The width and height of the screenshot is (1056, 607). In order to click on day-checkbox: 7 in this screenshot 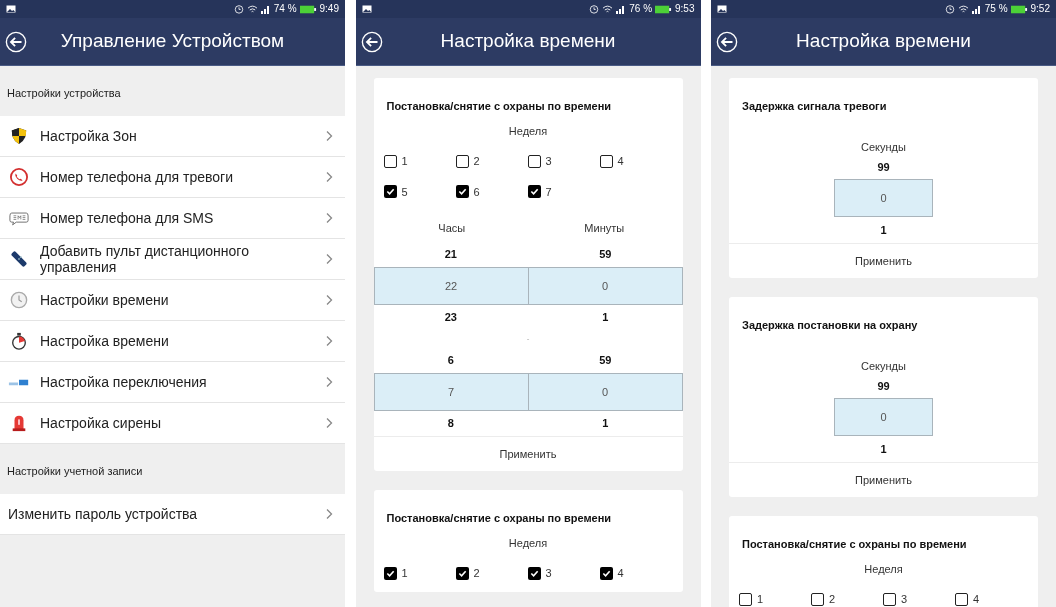, I will do `click(563, 191)`.